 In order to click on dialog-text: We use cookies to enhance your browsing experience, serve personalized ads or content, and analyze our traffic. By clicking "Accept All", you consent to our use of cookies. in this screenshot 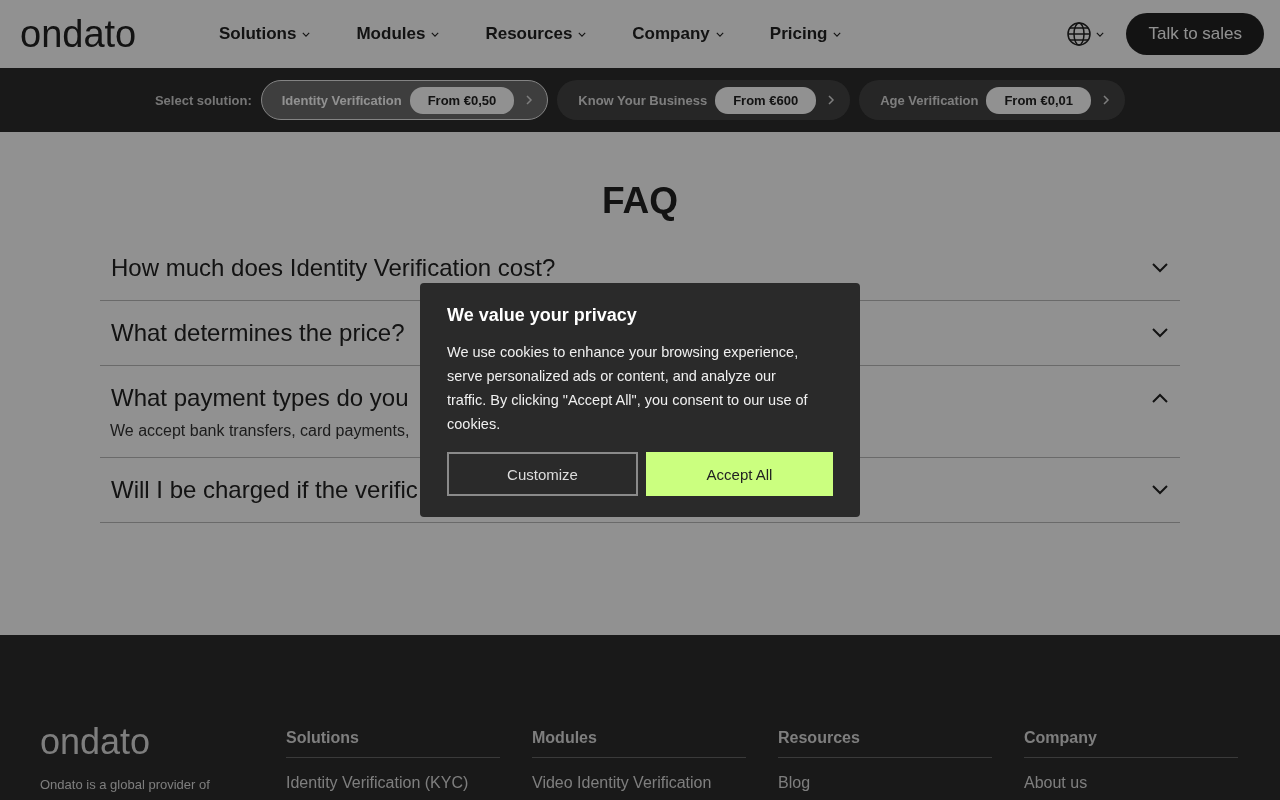, I will do `click(628, 388)`.